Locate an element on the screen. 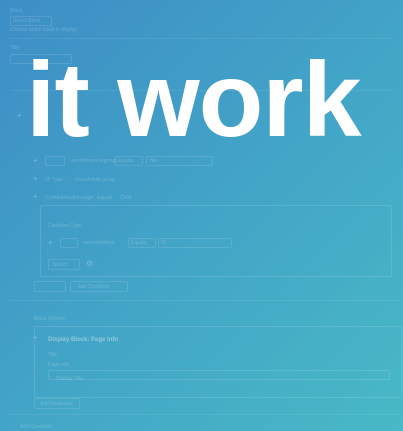  block-select-value: Select Block is located at coordinates (27, 21).